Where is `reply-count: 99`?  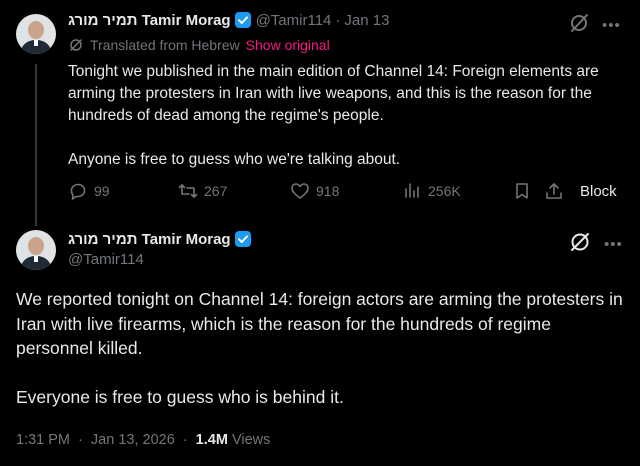 reply-count: 99 is located at coordinates (102, 191).